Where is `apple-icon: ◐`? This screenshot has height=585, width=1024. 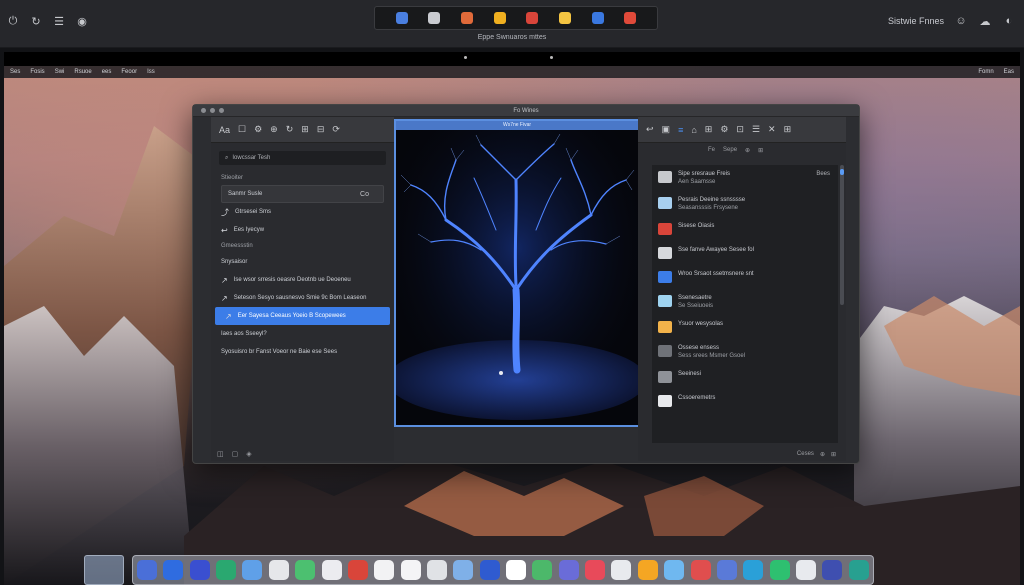
apple-icon: ◐ is located at coordinates (1009, 21).